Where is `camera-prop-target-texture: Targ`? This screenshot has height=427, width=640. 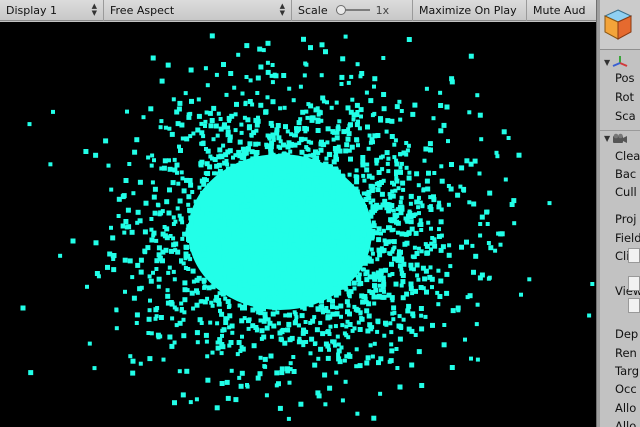
camera-prop-target-texture: Targ is located at coordinates (627, 371).